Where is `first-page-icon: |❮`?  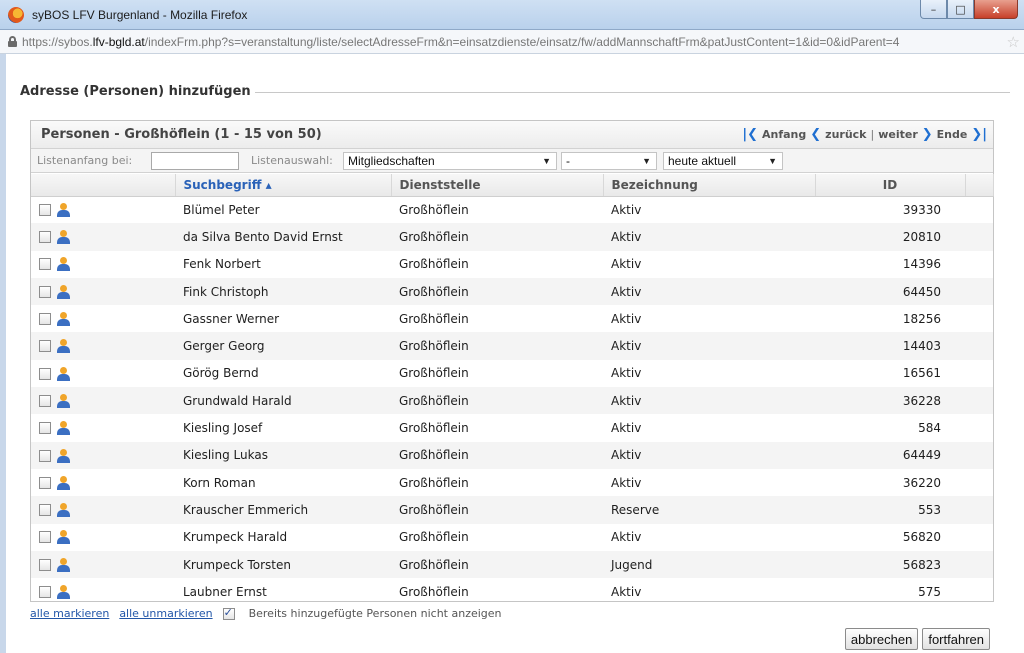 first-page-icon: |❮ is located at coordinates (750, 134).